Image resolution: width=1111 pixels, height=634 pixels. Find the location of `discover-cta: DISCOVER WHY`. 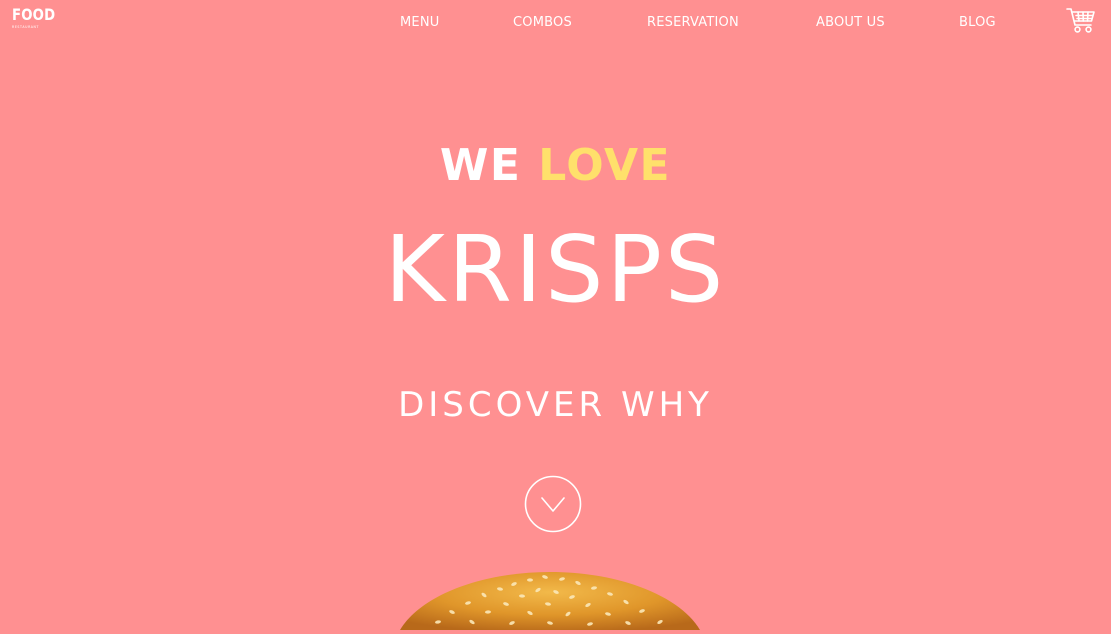

discover-cta: DISCOVER WHY is located at coordinates (555, 405).